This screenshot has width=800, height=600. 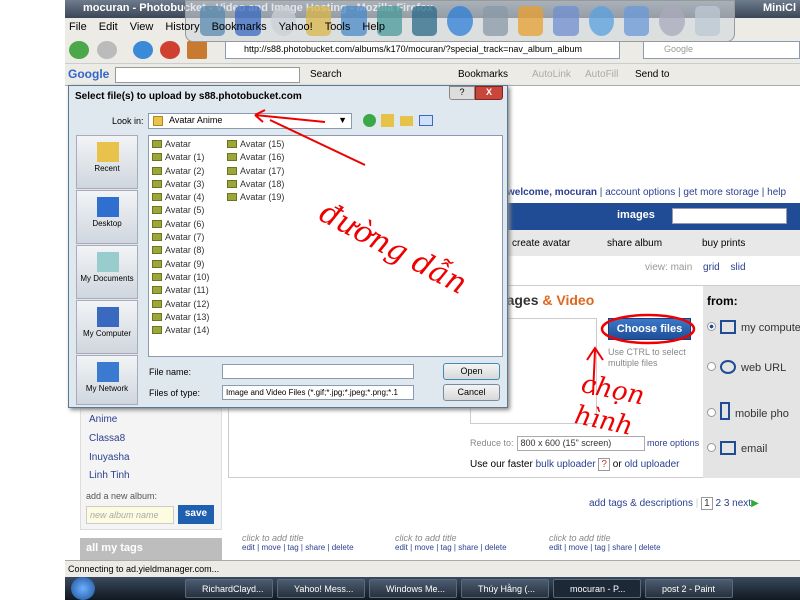 I want to click on menu-view: View, so click(x=142, y=27).